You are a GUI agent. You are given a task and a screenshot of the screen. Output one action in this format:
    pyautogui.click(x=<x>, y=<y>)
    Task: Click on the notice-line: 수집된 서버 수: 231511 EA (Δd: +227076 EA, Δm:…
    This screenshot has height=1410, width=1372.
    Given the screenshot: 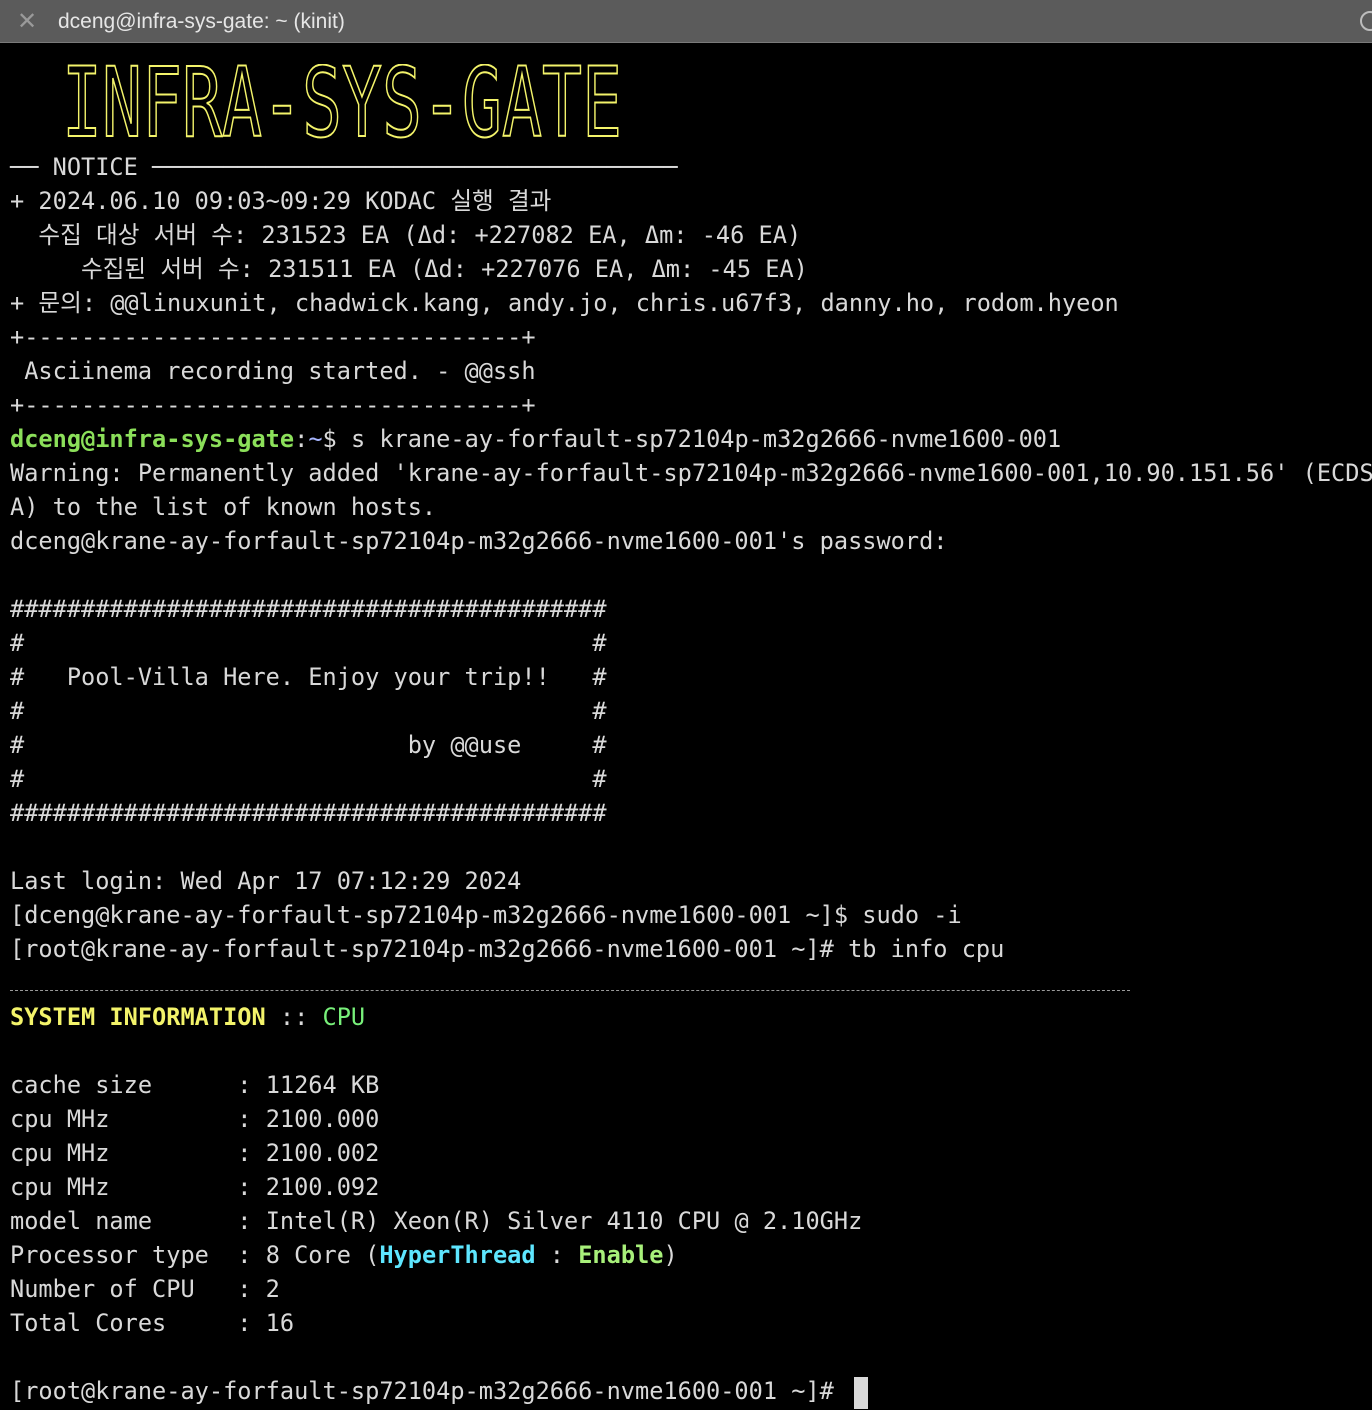 What is the action you would take?
    pyautogui.click(x=409, y=269)
    